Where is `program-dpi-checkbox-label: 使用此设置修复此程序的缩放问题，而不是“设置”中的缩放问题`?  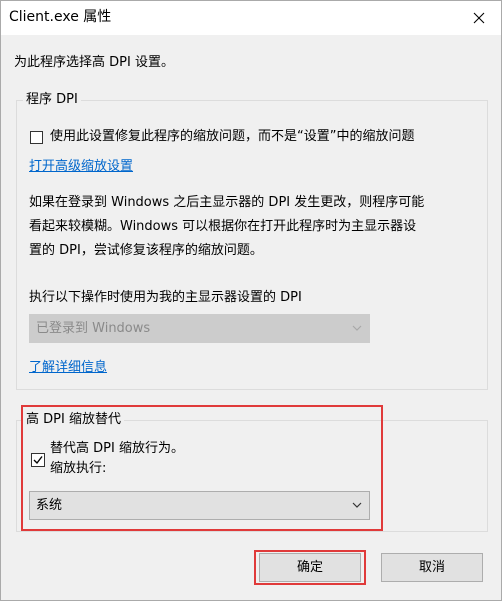 program-dpi-checkbox-label: 使用此设置修复此程序的缩放问题，而不是“设置”中的缩放问题 is located at coordinates (232, 137).